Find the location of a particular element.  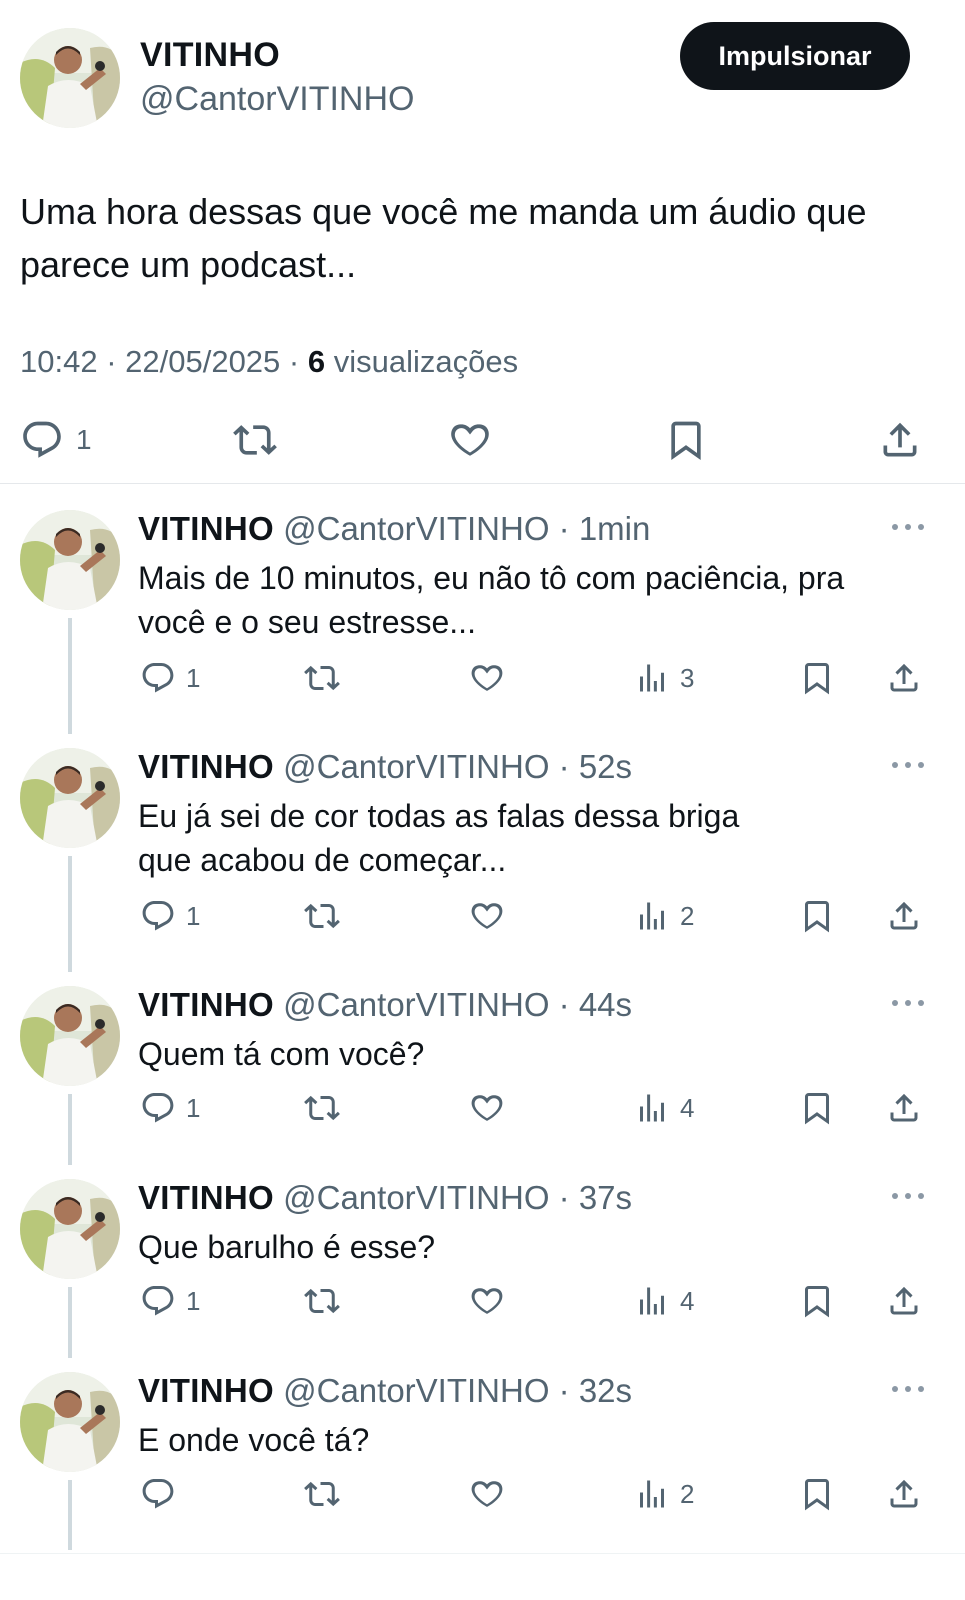

reply-time: 32s is located at coordinates (605, 1390).